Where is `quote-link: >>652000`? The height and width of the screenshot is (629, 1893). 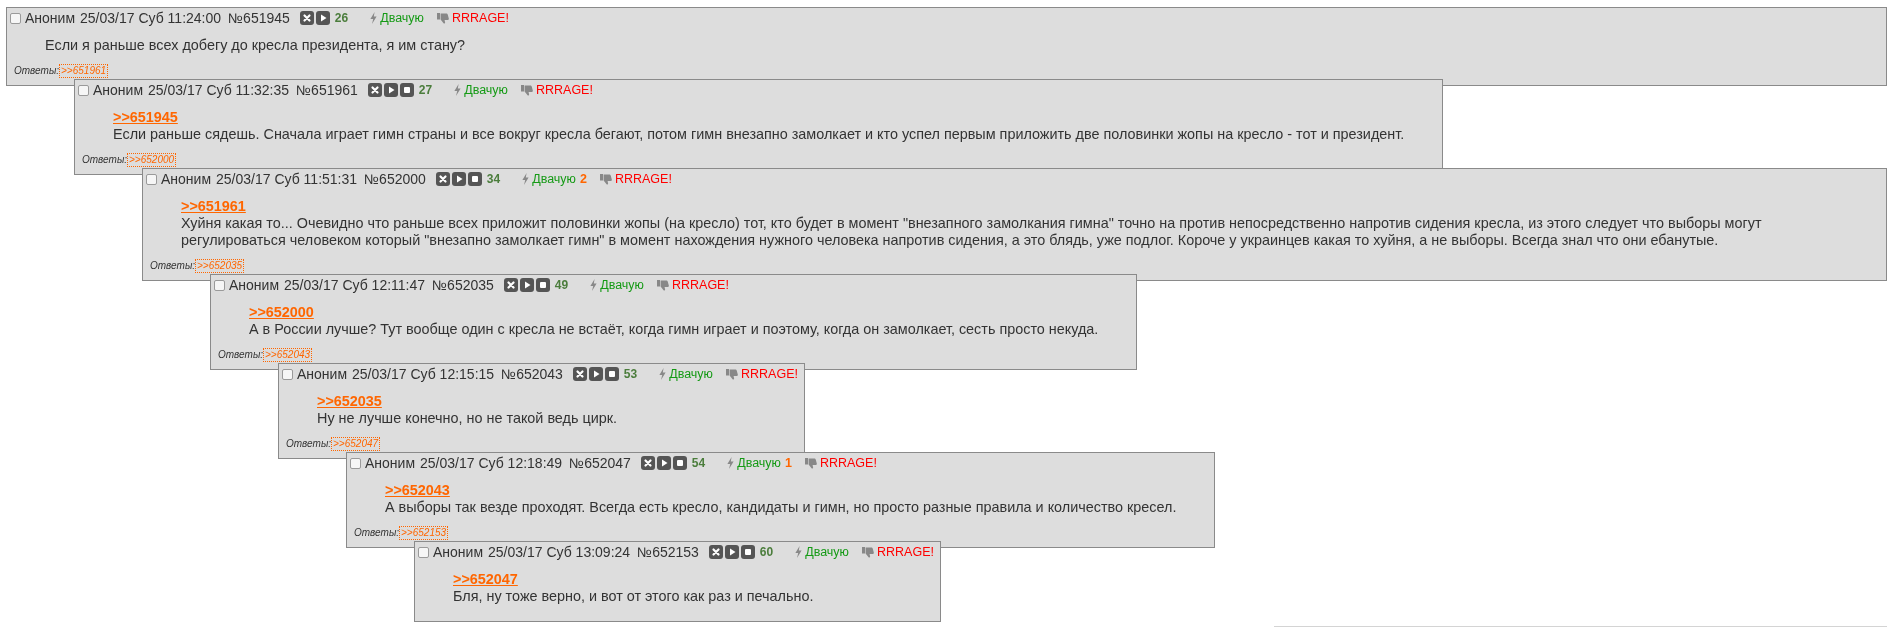 quote-link: >>652000 is located at coordinates (281, 312).